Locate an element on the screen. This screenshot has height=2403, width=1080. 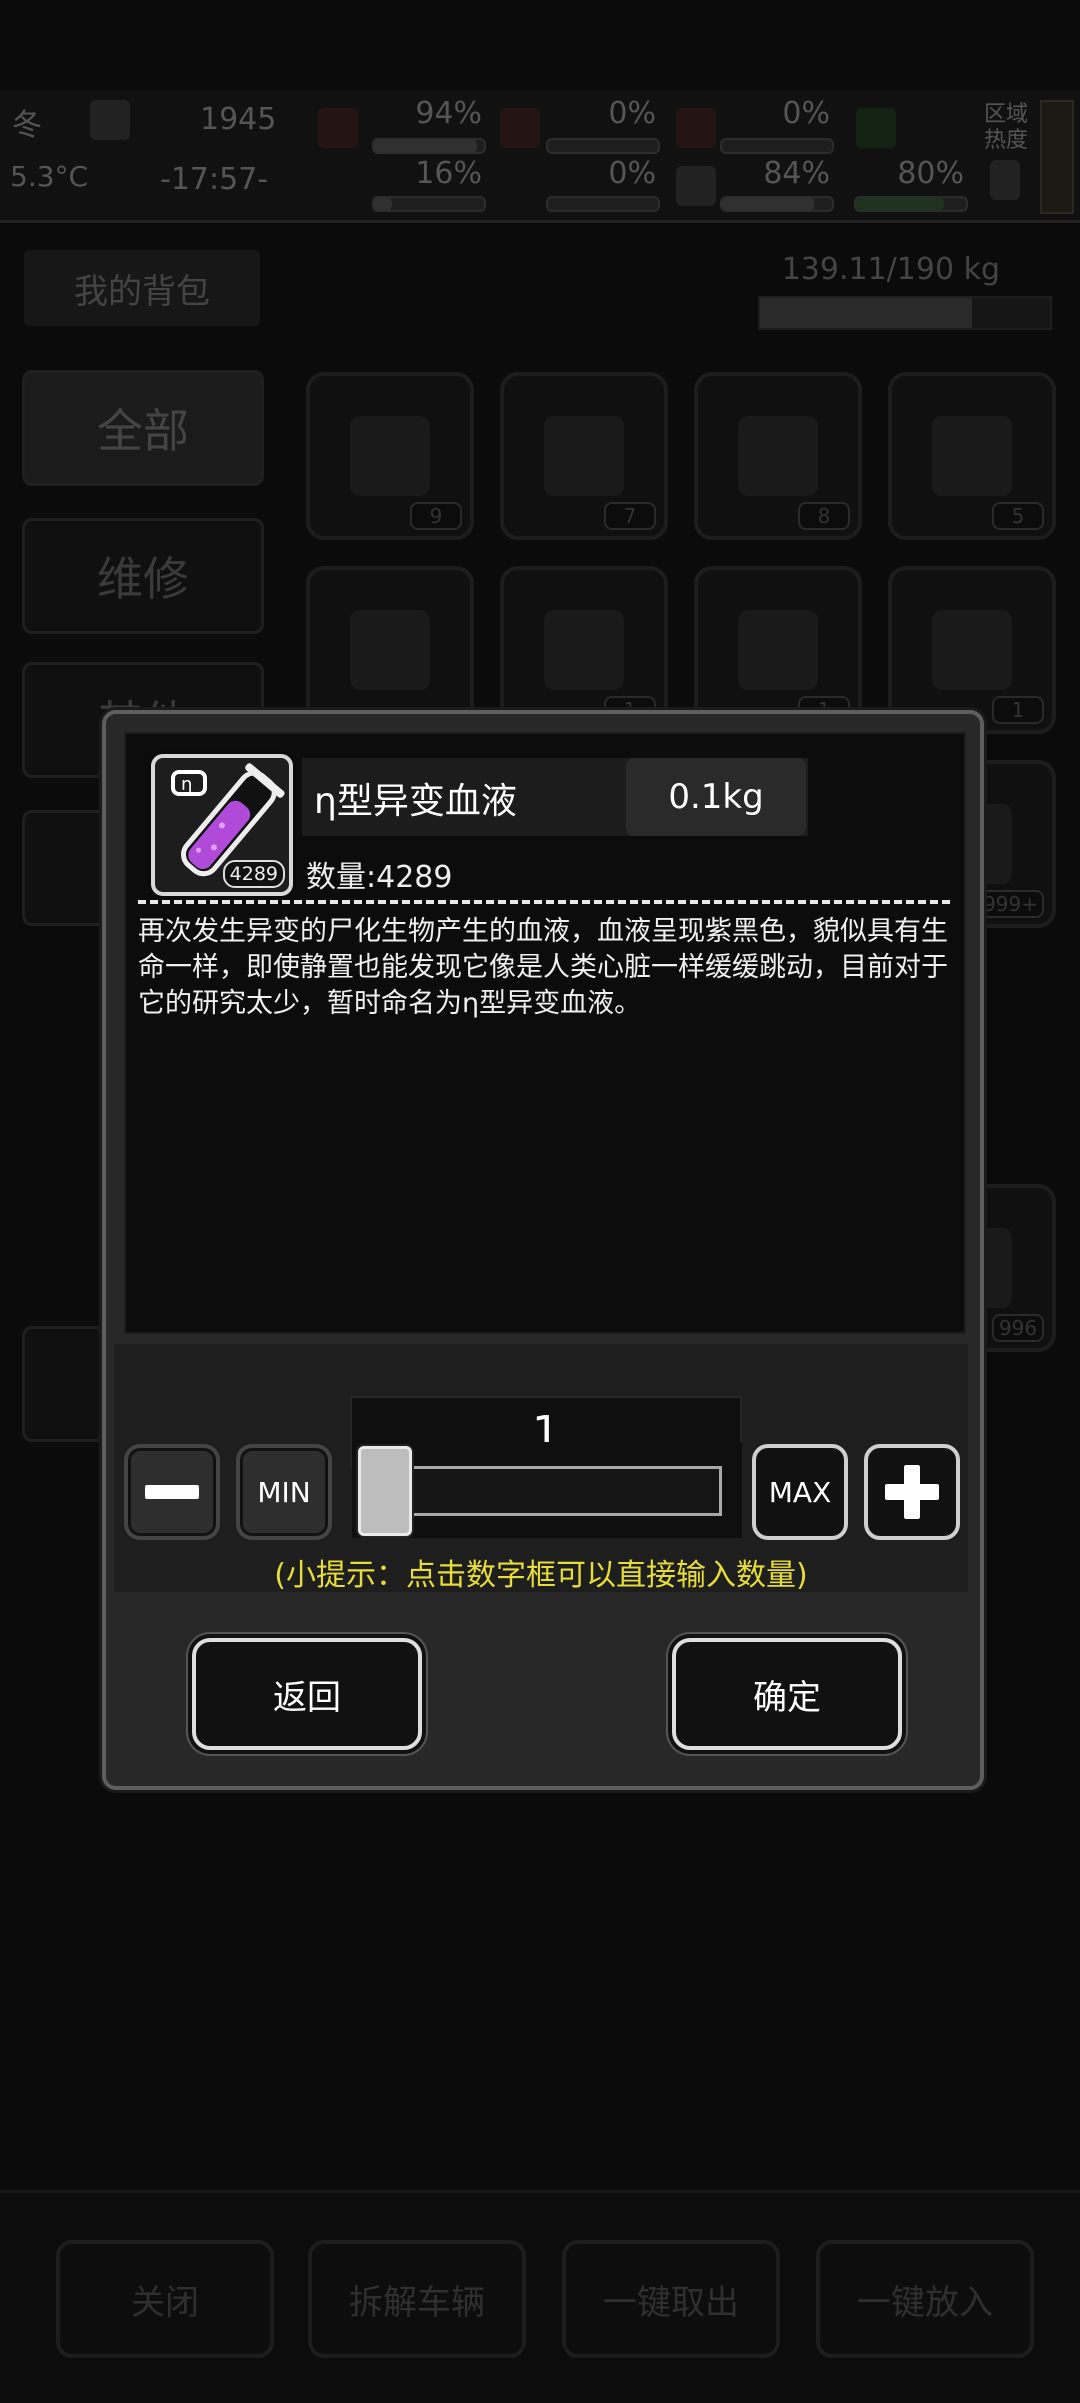
stomach-icon is located at coordinates (520, 128).